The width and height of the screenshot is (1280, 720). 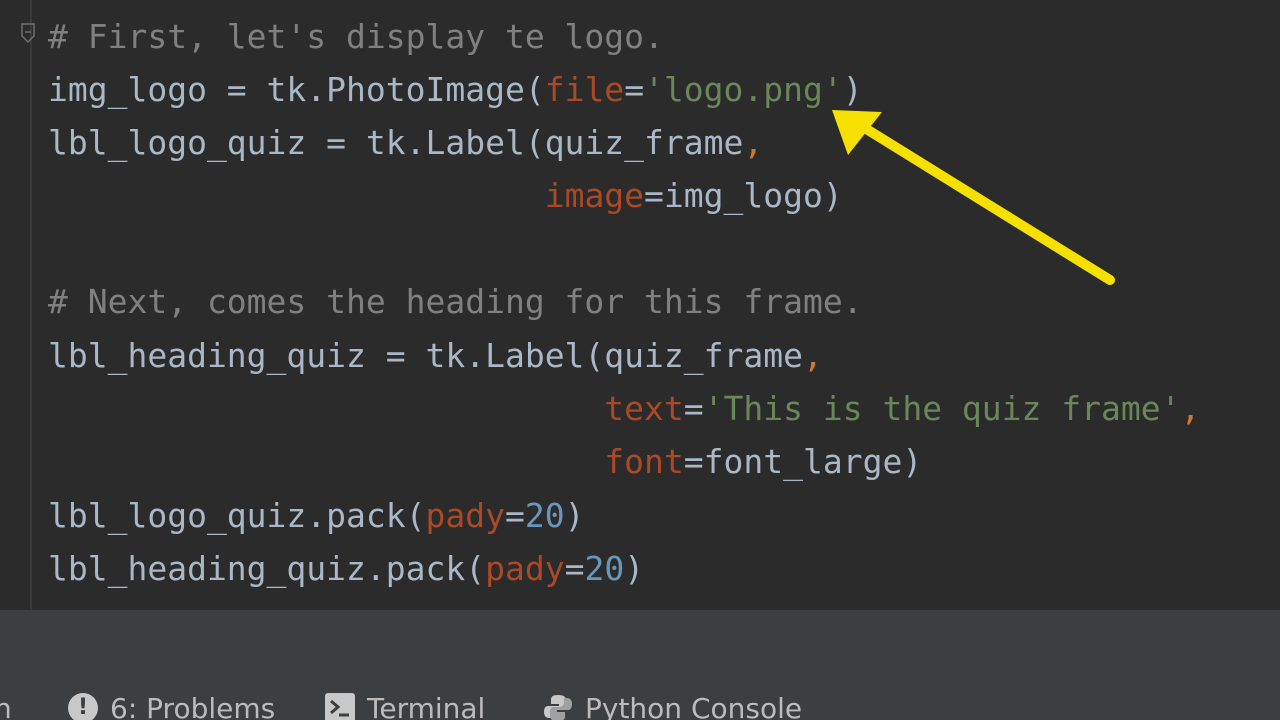 I want to click on tool-tab-python-console-label: Python Console, so click(x=694, y=705).